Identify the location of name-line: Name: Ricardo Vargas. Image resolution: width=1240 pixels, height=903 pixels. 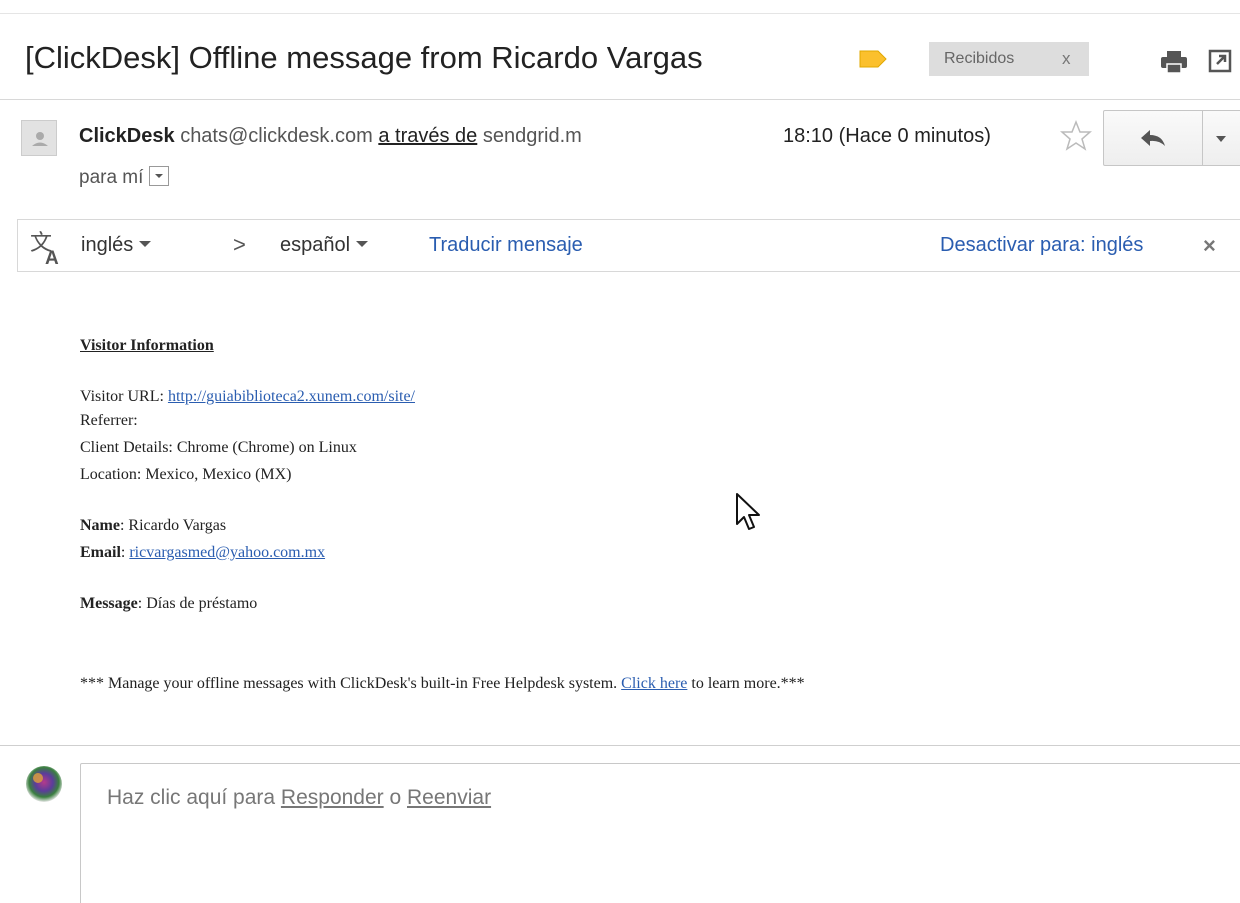
(153, 526).